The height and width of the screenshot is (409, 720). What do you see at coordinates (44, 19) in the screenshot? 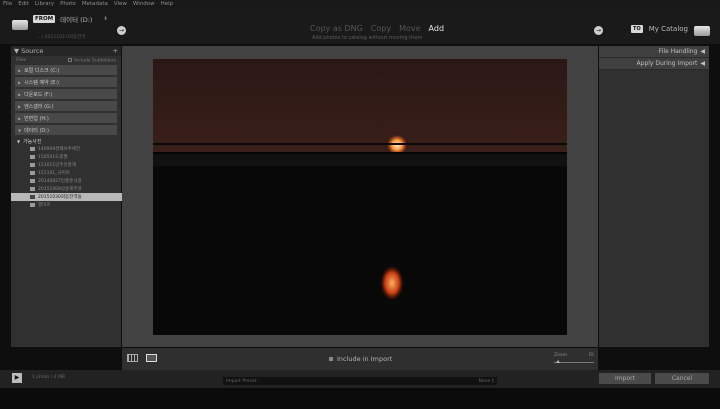
I see `from-badge: FROM` at bounding box center [44, 19].